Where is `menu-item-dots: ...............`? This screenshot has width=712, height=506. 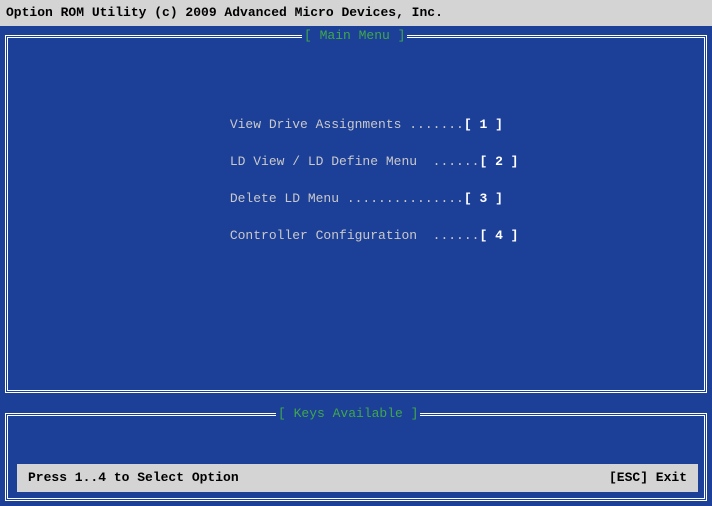 menu-item-dots: ............... is located at coordinates (401, 198).